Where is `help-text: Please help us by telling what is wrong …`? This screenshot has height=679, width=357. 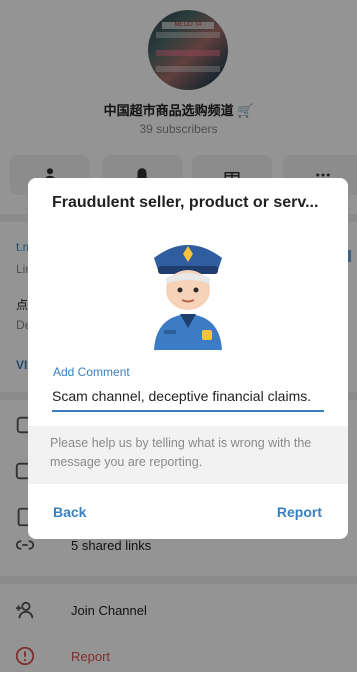
help-text: Please help us by telling what is wrong … is located at coordinates (181, 452).